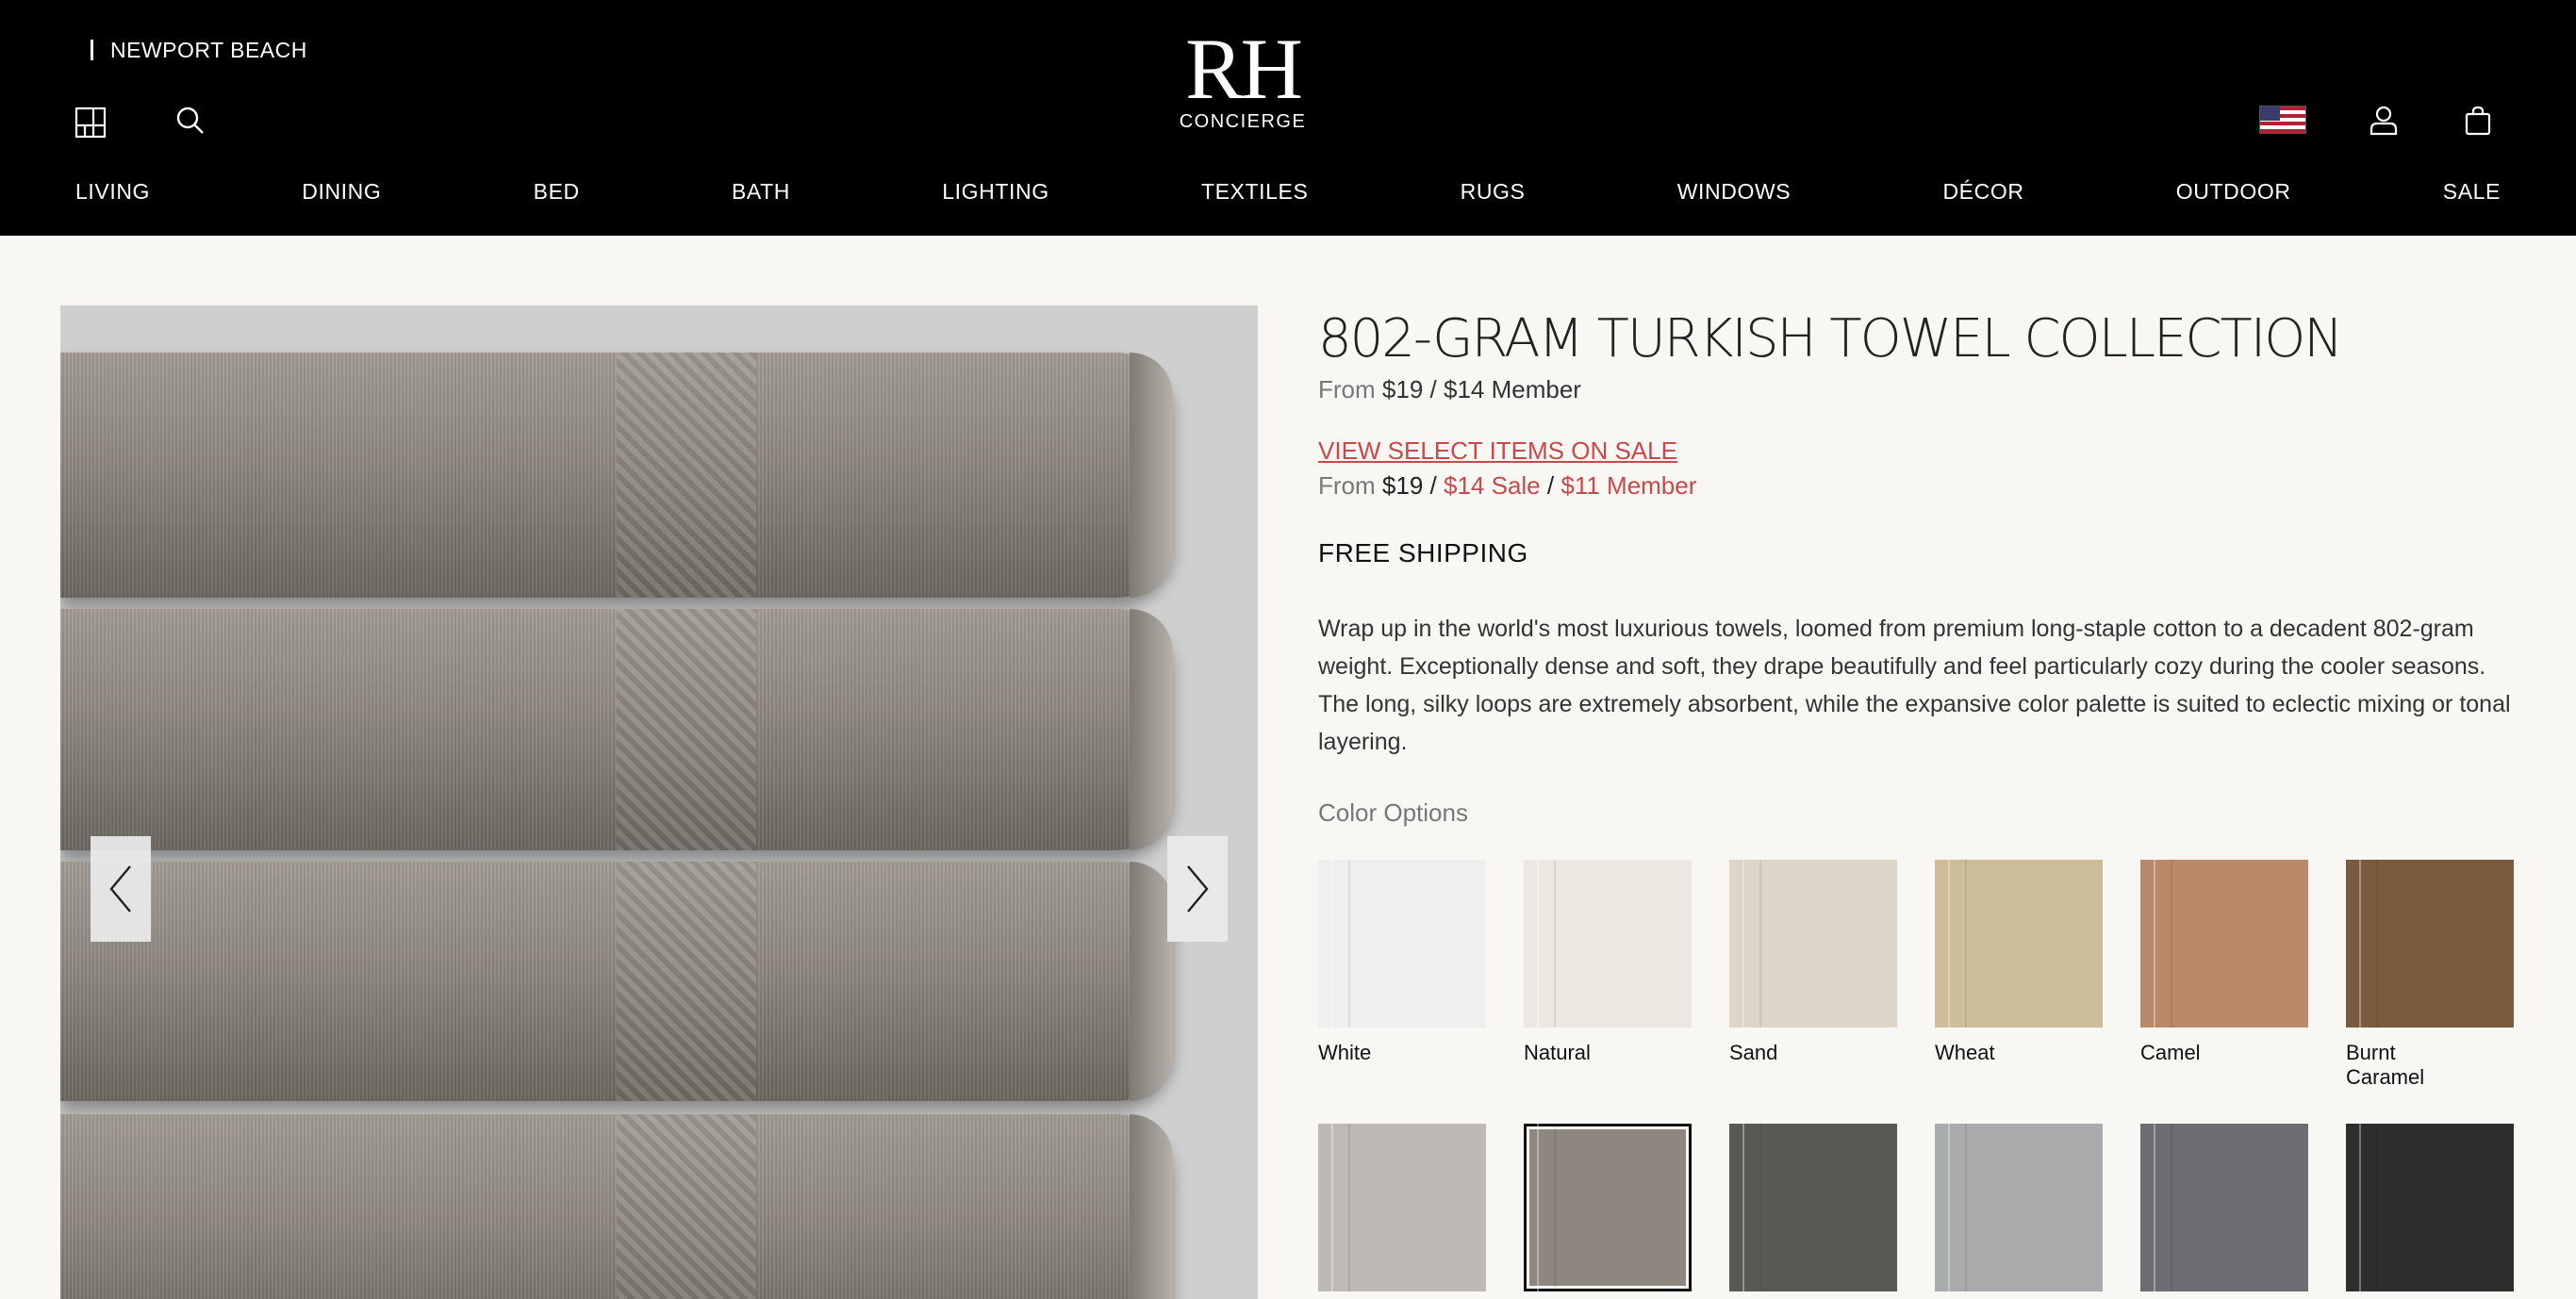 The image size is (2576, 1299). What do you see at coordinates (208, 49) in the screenshot?
I see `store-location-label: NEWPORT BEACH` at bounding box center [208, 49].